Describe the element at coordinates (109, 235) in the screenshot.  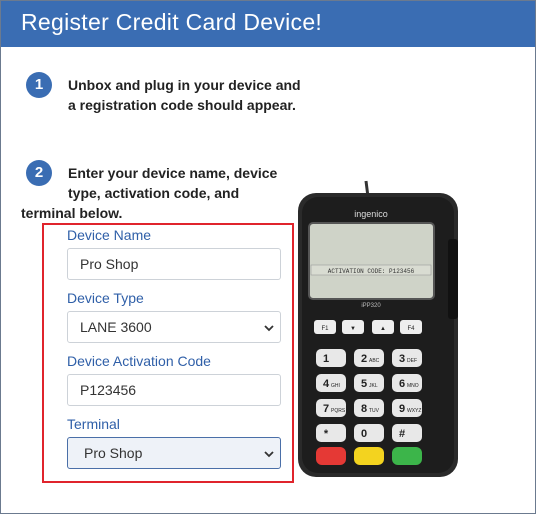
I see `device-name-label: Device Name` at that location.